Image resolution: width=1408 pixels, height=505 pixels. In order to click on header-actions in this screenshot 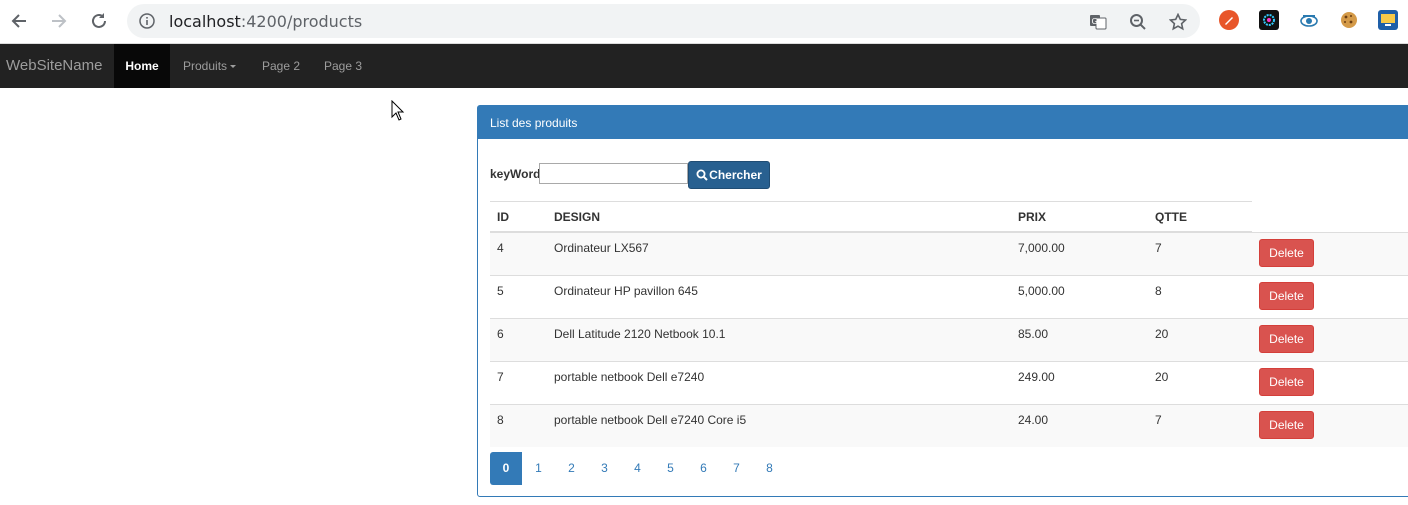, I will do `click(1330, 216)`.